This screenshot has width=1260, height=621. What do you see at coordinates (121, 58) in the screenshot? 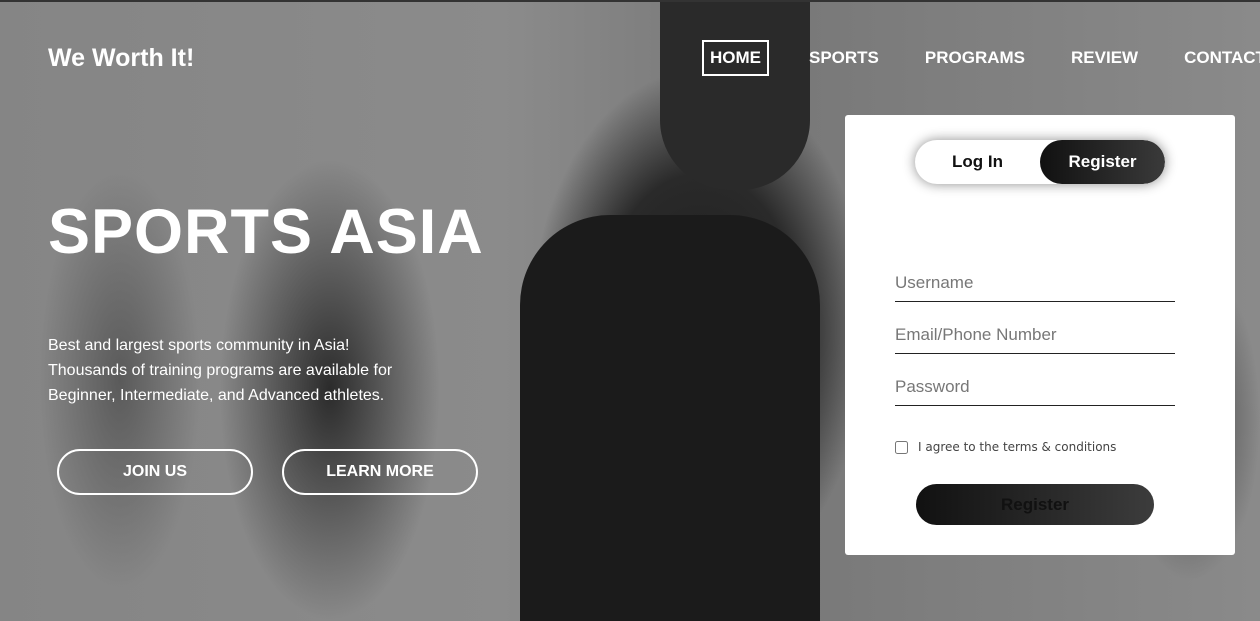
I see `brand-logo: We Worth It!` at bounding box center [121, 58].